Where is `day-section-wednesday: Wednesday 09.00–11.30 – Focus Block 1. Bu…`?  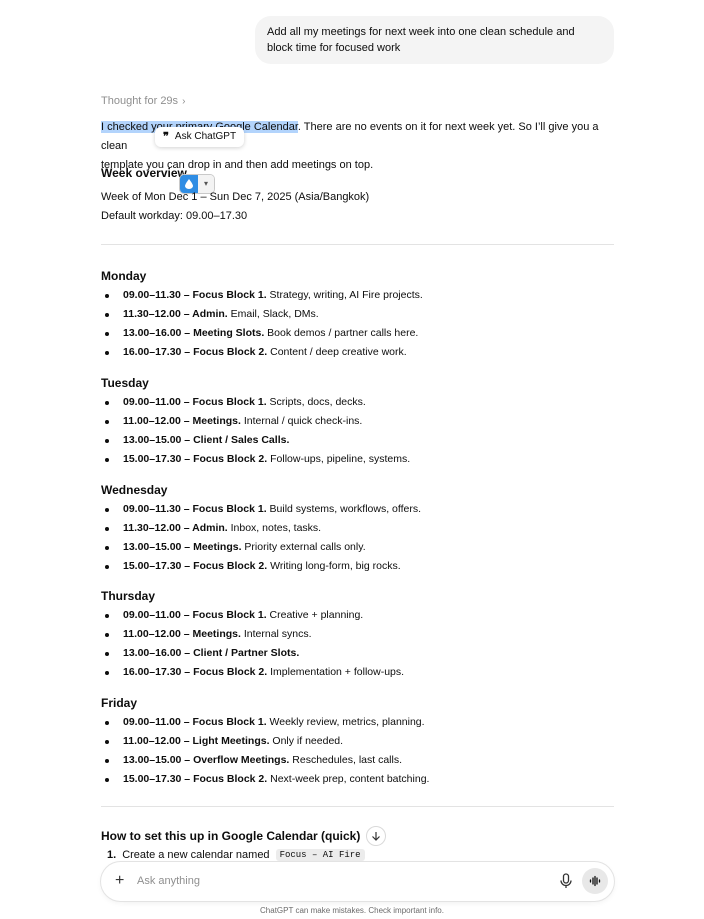
day-section-wednesday: Wednesday 09.00–11.30 – Focus Block 1. Bu… is located at coordinates (357, 528).